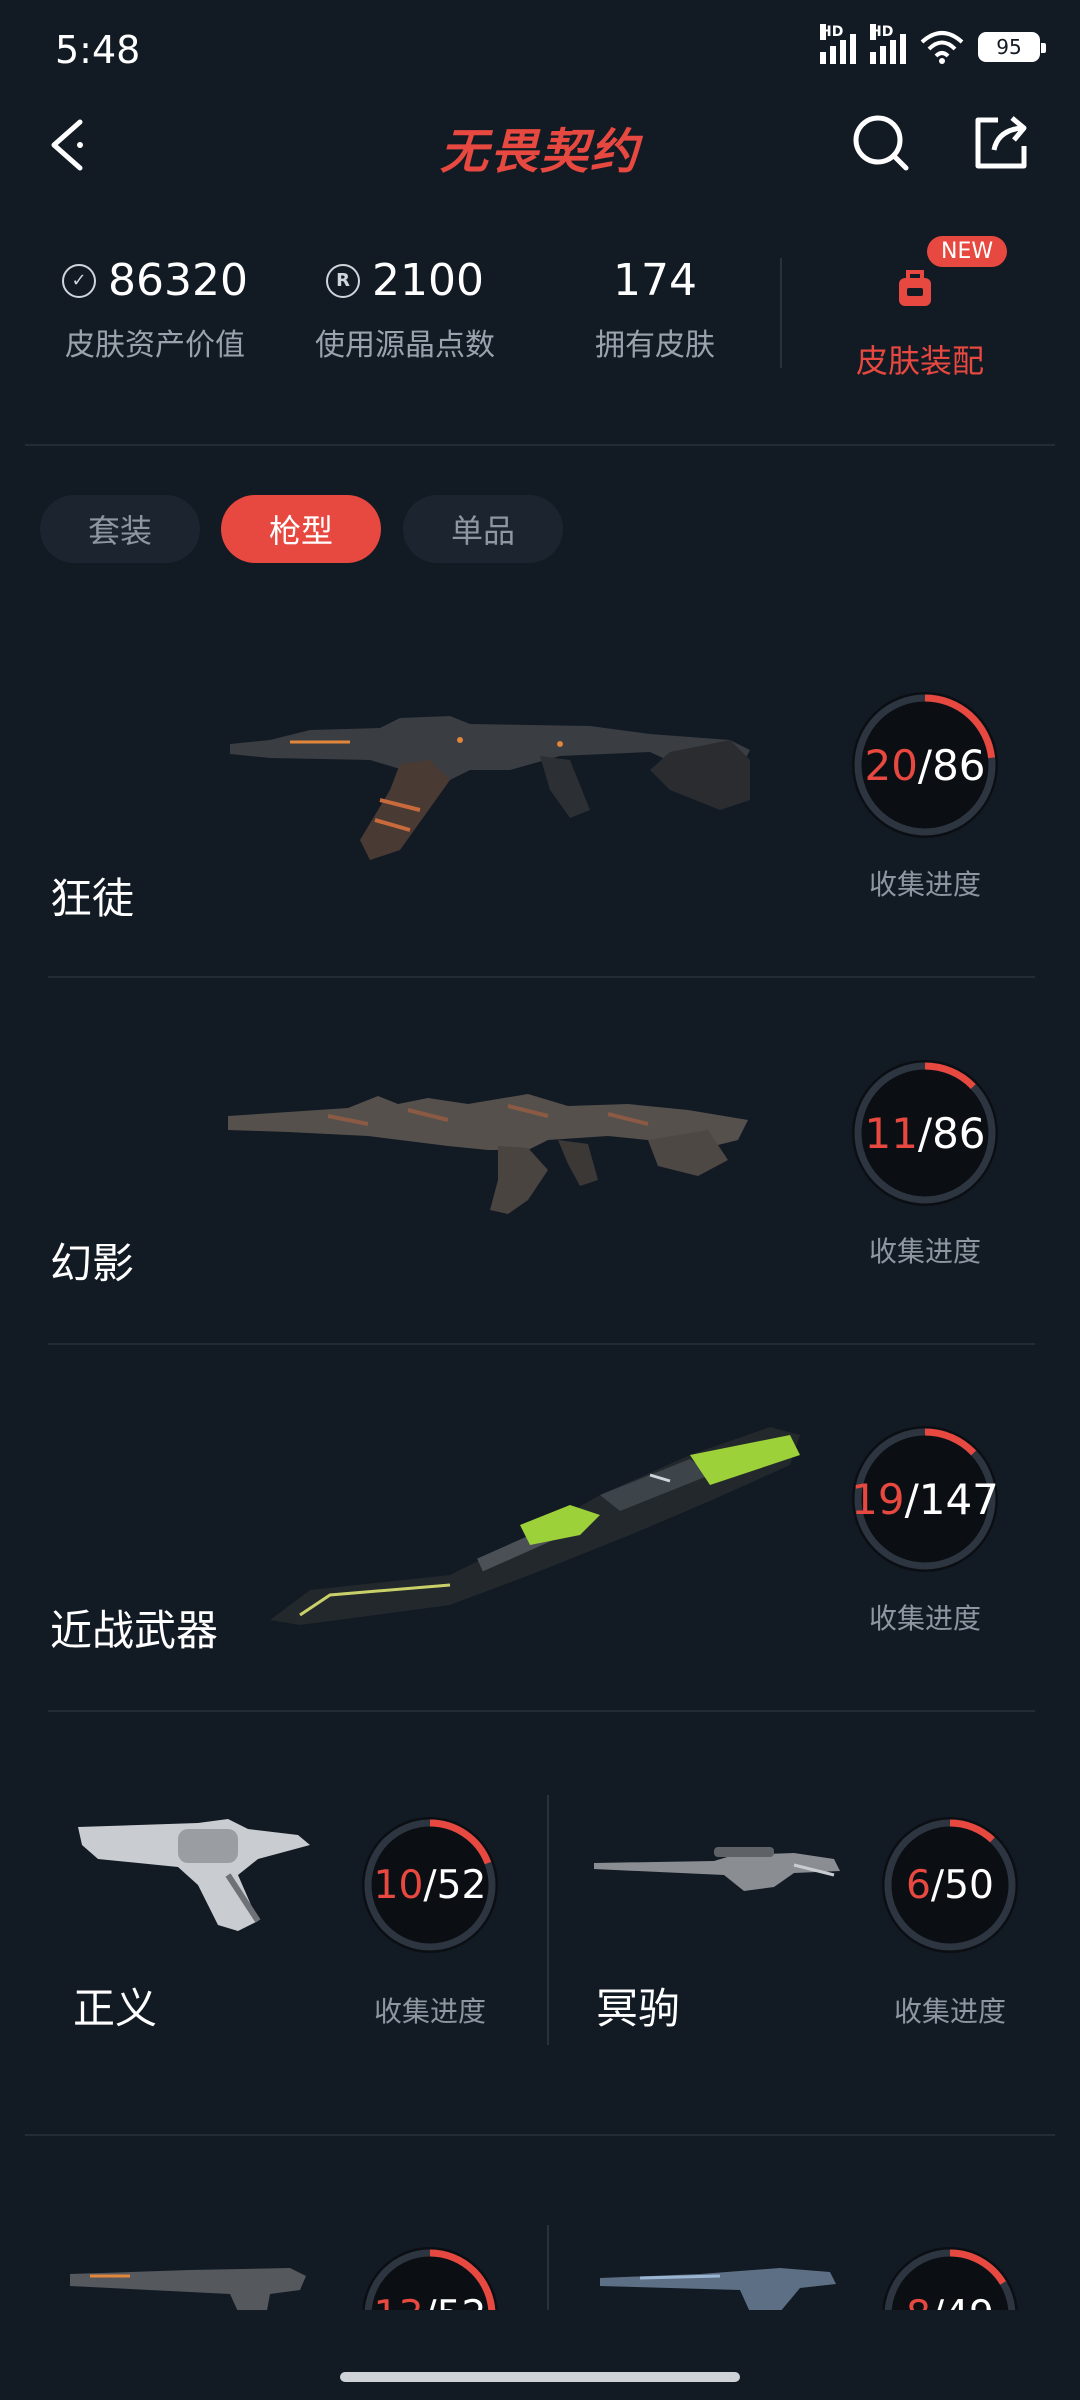  I want to click on stat-asset-value-number: 86320, so click(178, 280).